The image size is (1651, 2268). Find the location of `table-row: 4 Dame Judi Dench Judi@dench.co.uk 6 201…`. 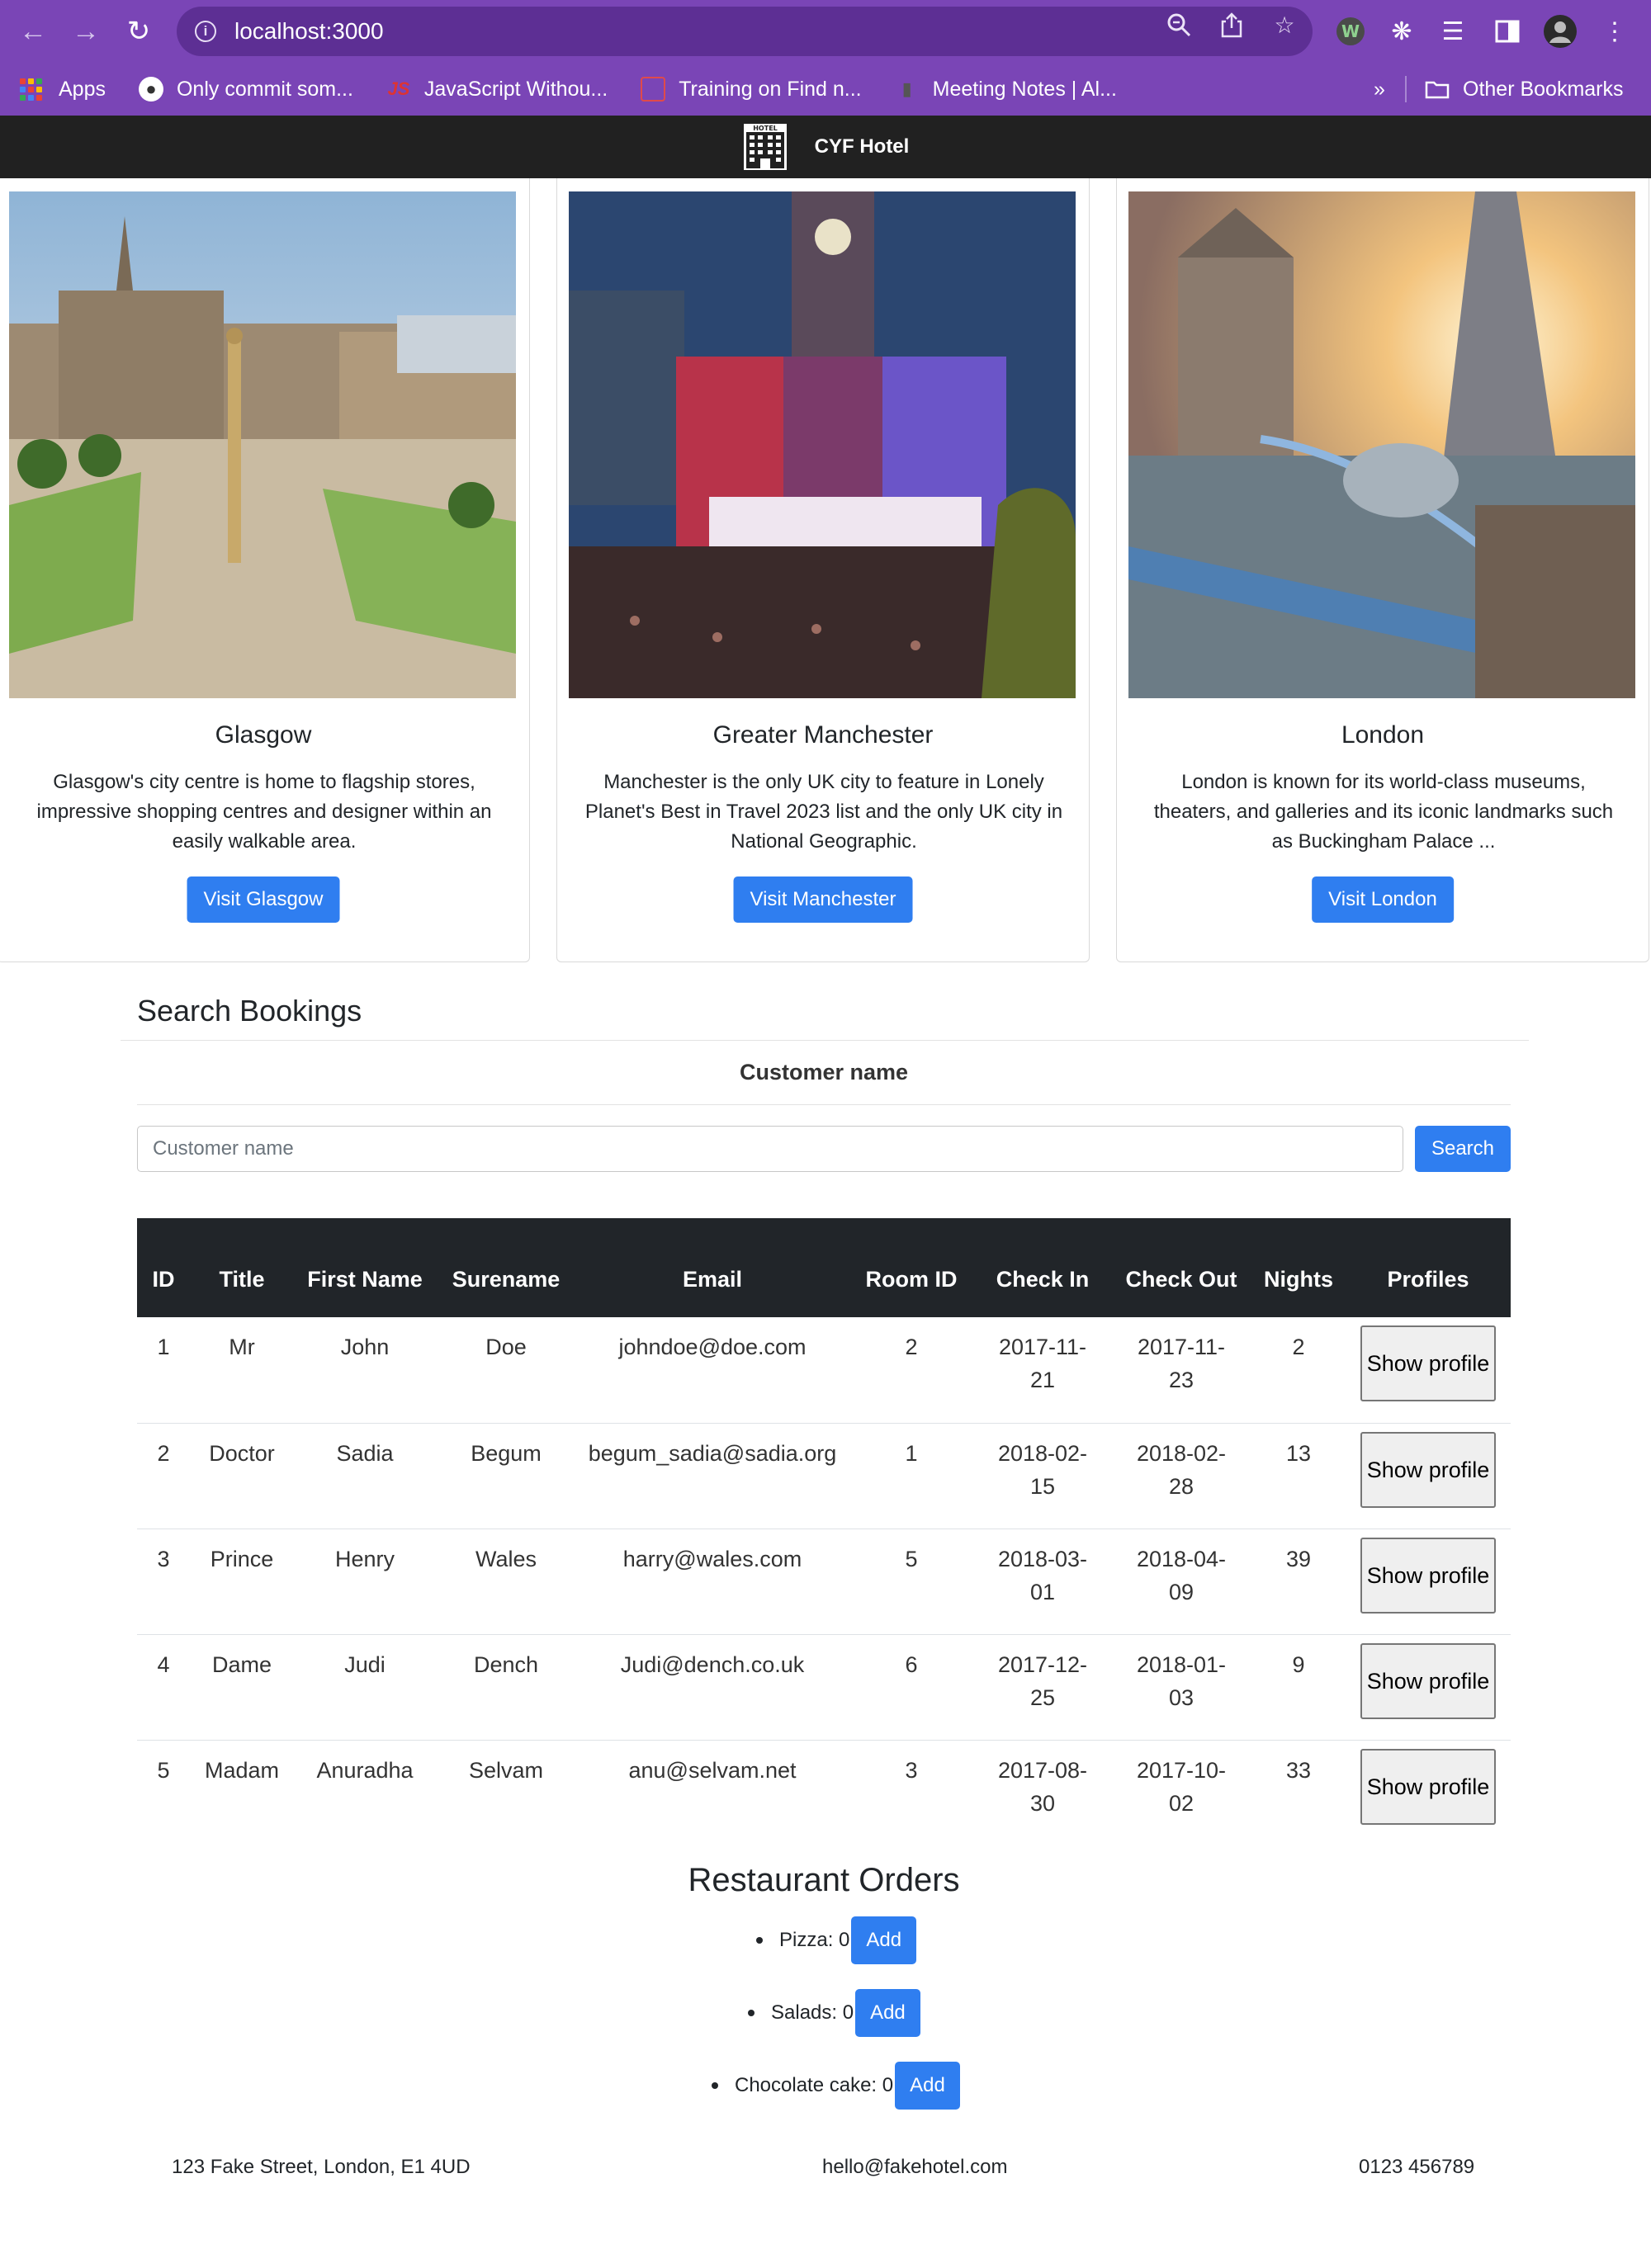

table-row: 4 Dame Judi Dench Judi@dench.co.uk 6 201… is located at coordinates (824, 1687).